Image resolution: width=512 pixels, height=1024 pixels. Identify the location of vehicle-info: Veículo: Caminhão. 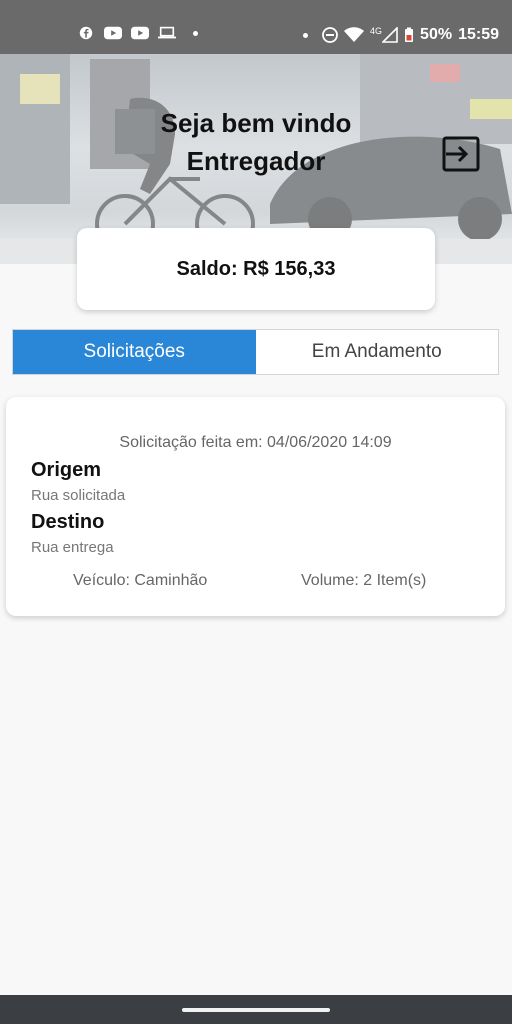
(140, 580).